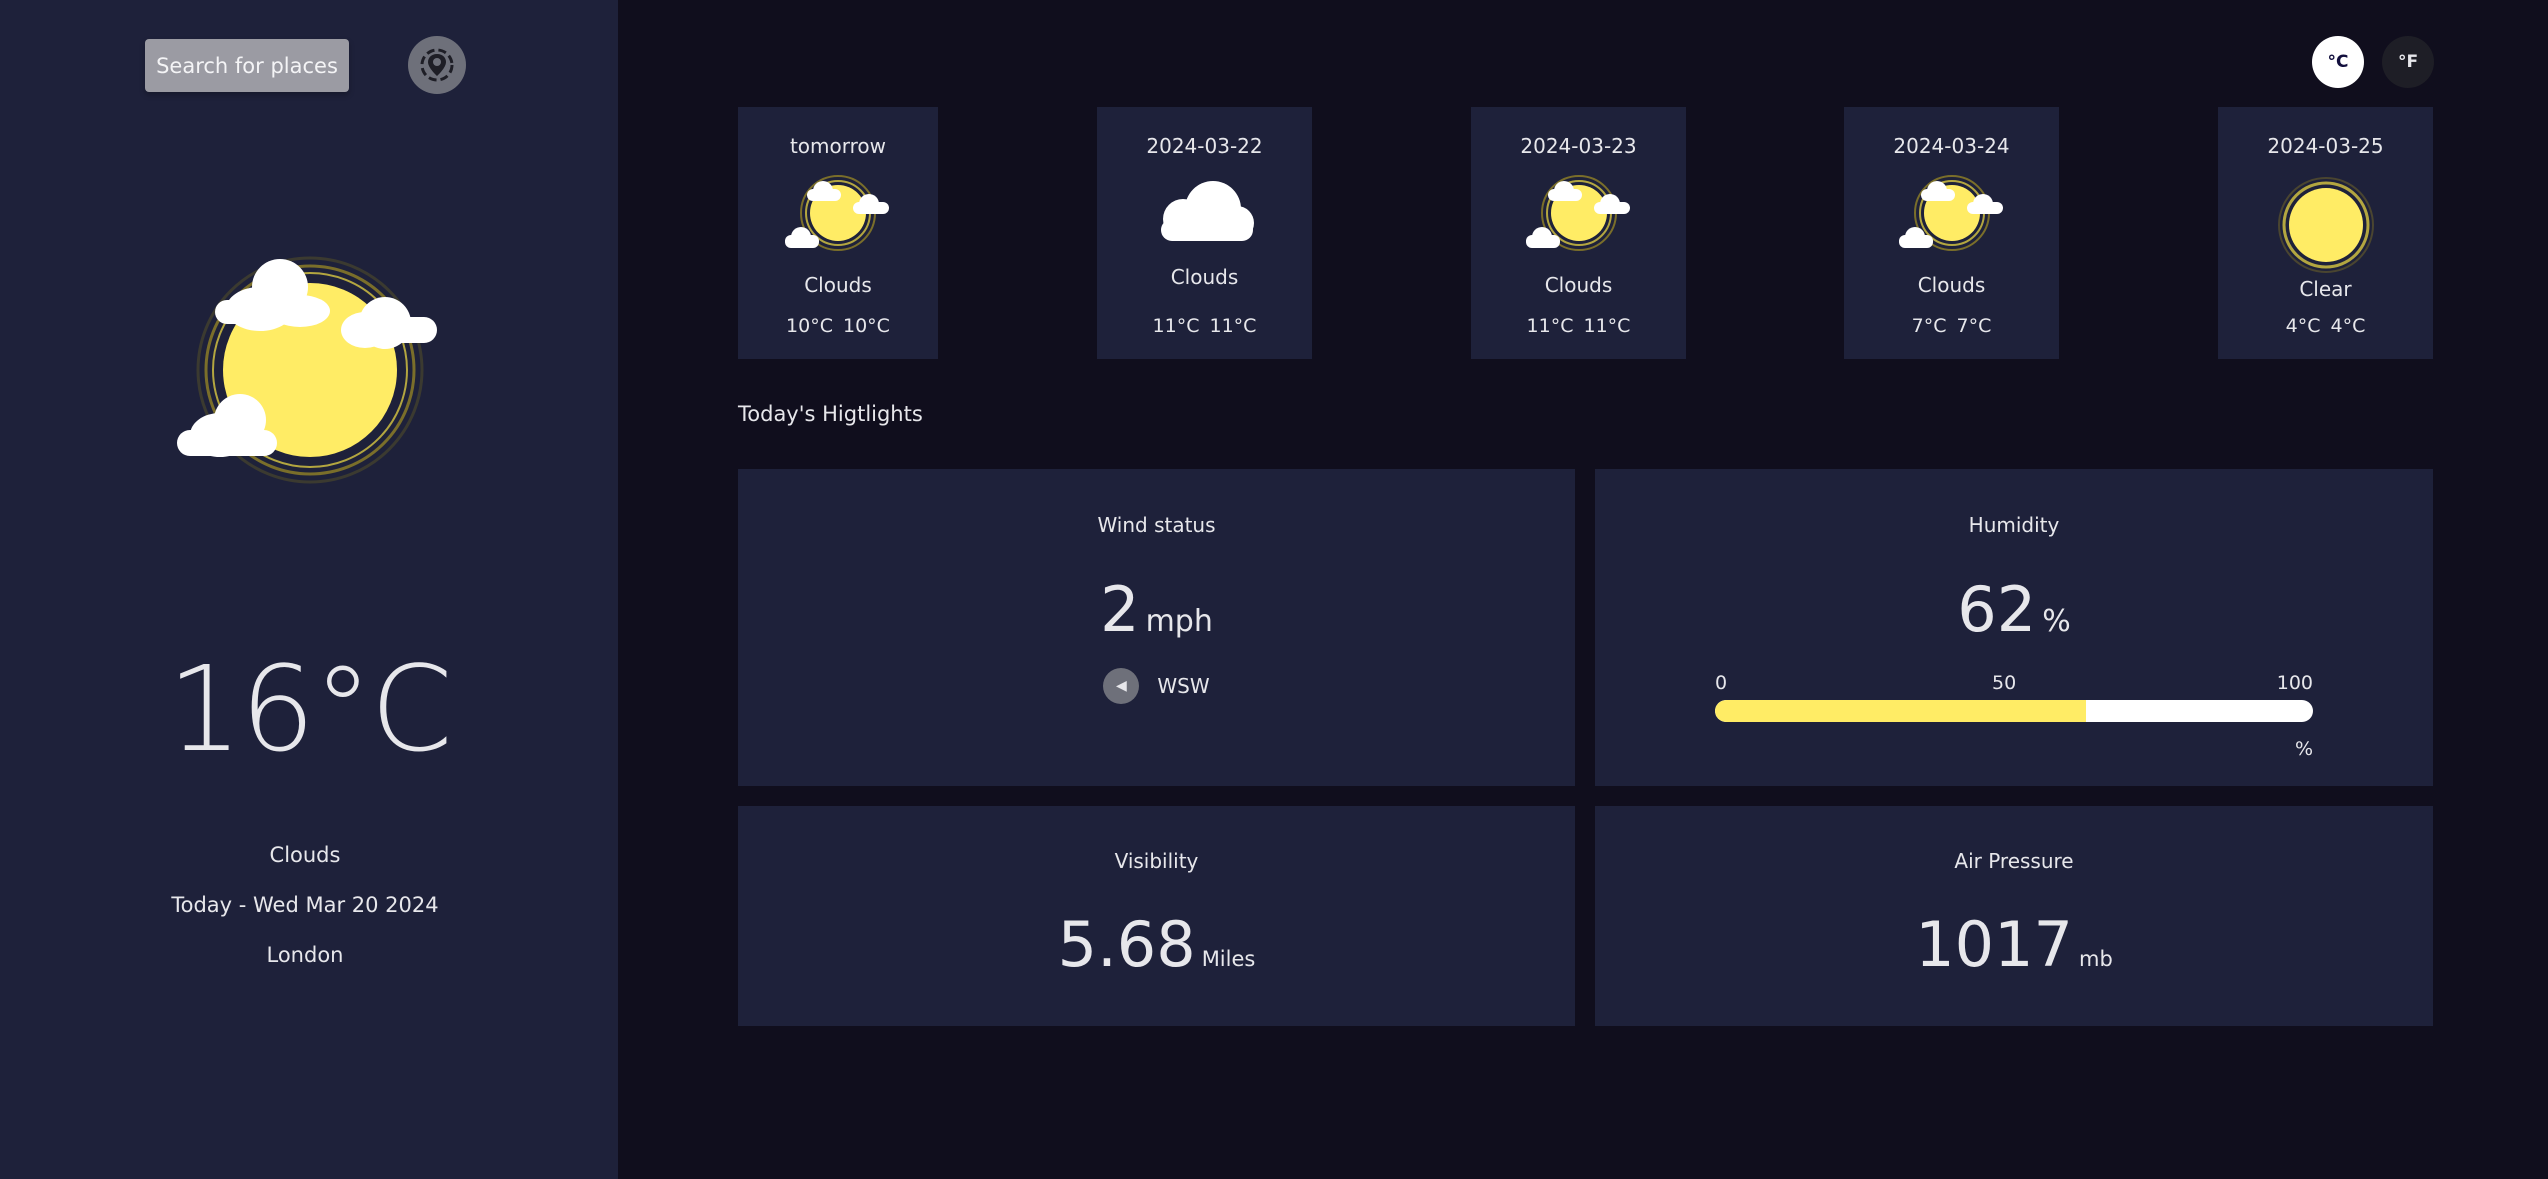  What do you see at coordinates (809, 326) in the screenshot?
I see `forecast-max-temp: 10°C` at bounding box center [809, 326].